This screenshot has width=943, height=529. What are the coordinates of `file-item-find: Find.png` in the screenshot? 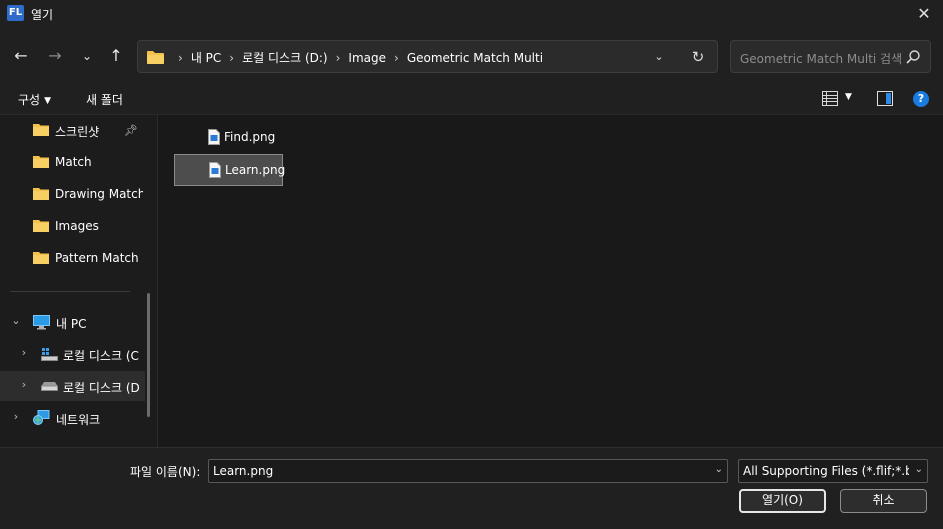 It's located at (228, 137).